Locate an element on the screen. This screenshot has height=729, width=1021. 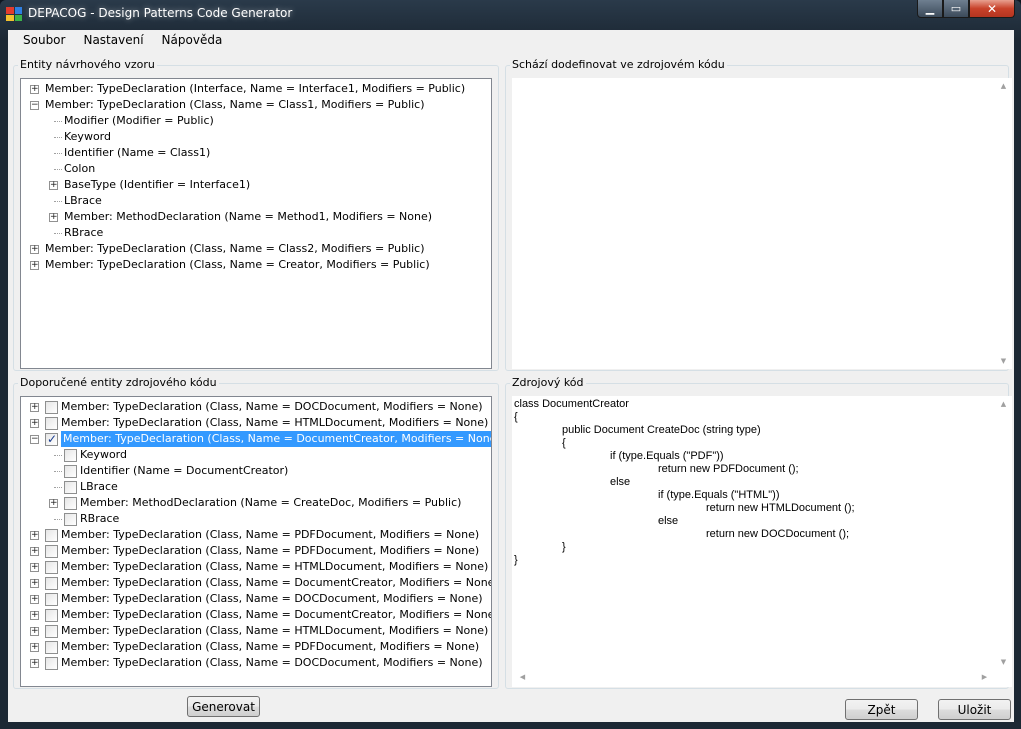
code-line: return new DOCDocument (); is located at coordinates (778, 534).